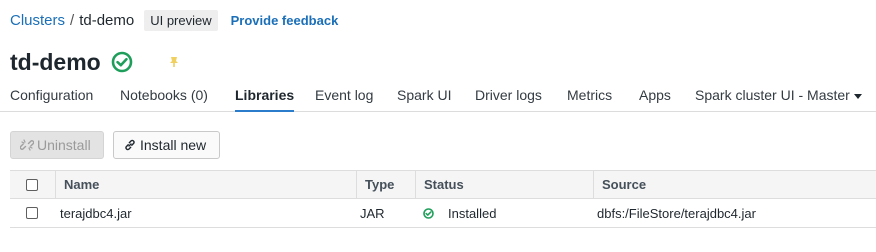  I want to click on select-all-checkbox, so click(32, 184).